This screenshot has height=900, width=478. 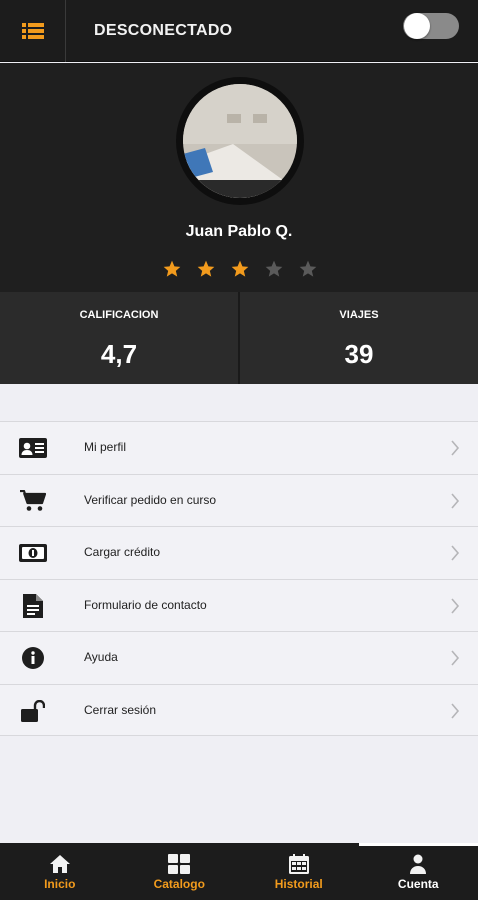 I want to click on grid-icon, so click(x=179, y=864).